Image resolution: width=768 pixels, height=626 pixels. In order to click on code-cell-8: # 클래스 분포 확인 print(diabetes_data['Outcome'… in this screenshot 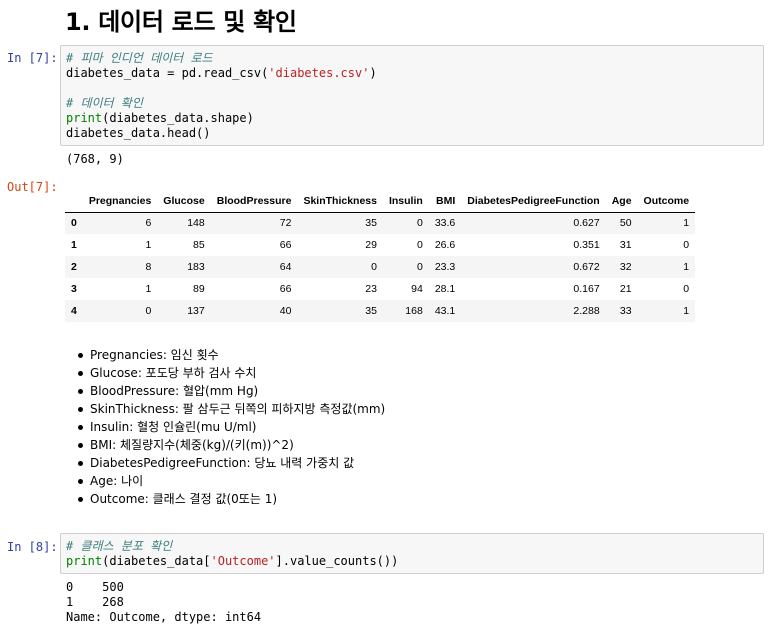, I will do `click(412, 553)`.